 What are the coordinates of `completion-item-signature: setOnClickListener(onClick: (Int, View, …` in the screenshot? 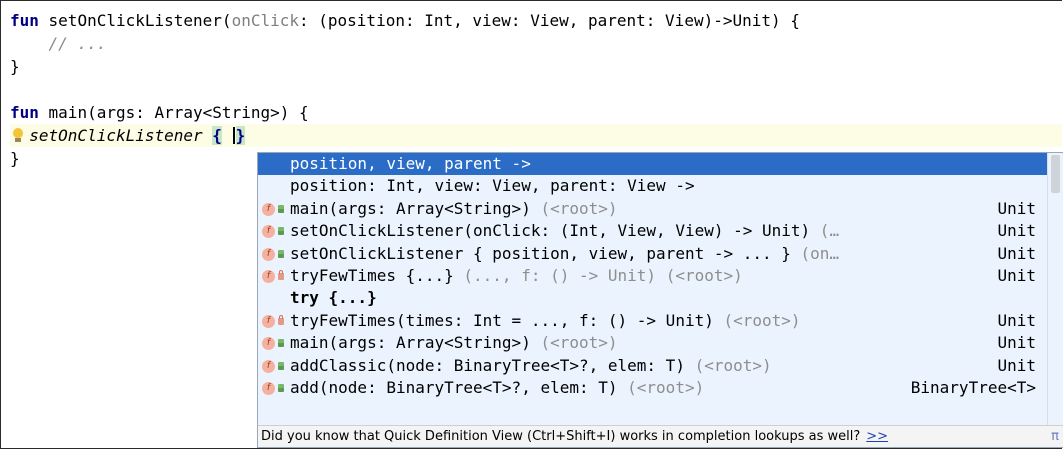 It's located at (550, 231).